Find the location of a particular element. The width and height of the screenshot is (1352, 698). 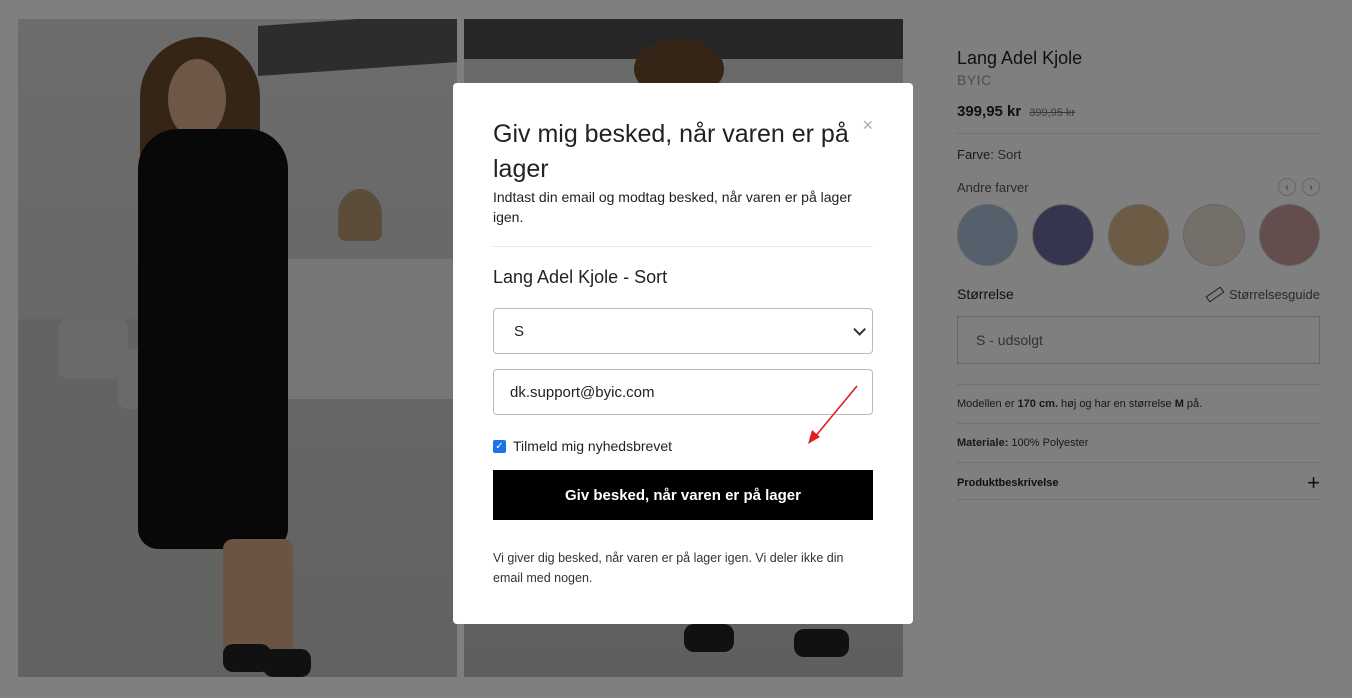

notify-button: Giv besked, når varen er på lager is located at coordinates (683, 495).